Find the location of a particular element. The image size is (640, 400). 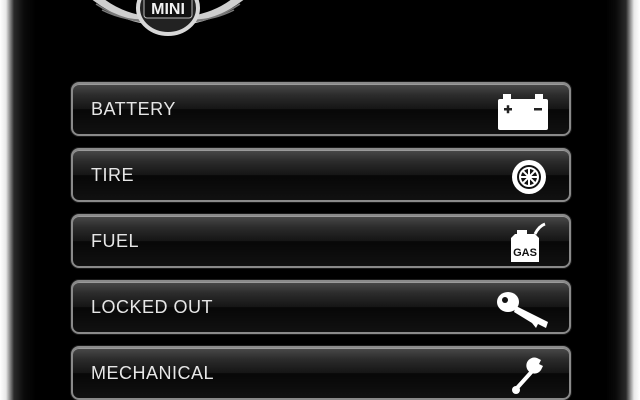

gas-can-icon: GAS is located at coordinates (528, 242).